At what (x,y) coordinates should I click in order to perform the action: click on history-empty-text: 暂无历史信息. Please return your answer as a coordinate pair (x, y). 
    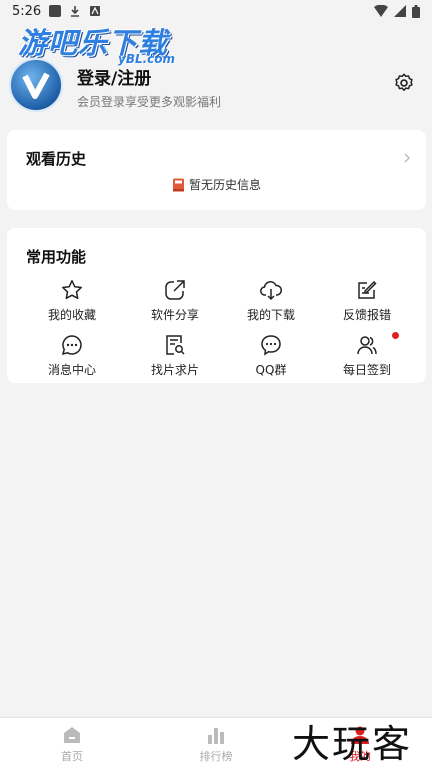
    Looking at the image, I should click on (224, 185).